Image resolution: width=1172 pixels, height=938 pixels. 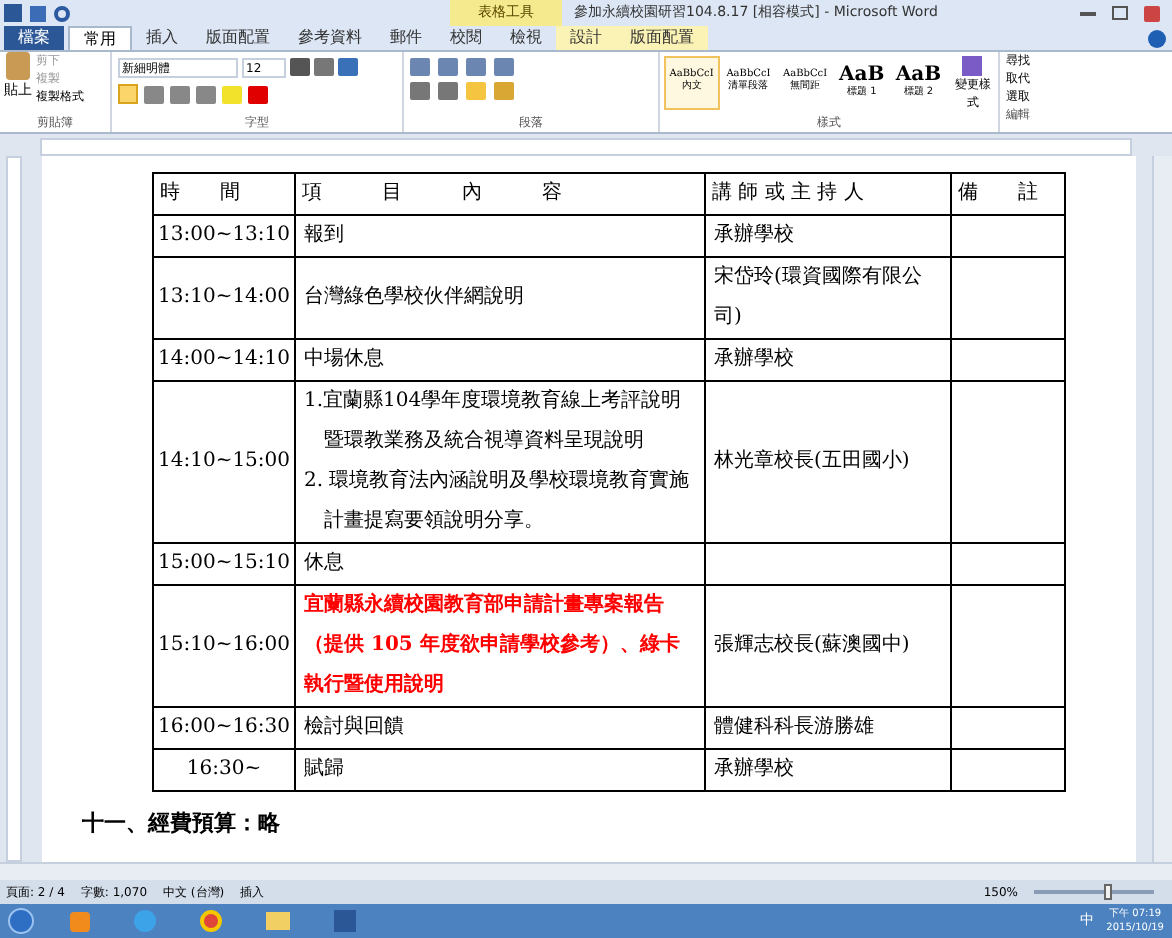 What do you see at coordinates (466, 38) in the screenshot?
I see `ribbon-tab: 校閱` at bounding box center [466, 38].